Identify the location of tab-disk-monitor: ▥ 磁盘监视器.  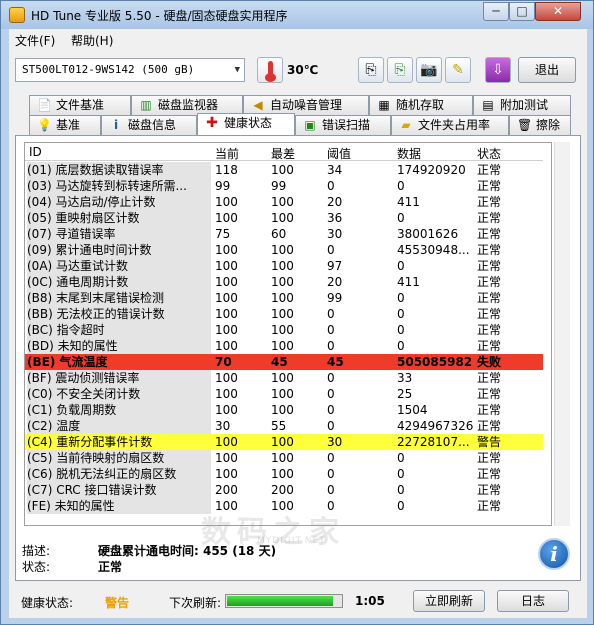
(187, 105).